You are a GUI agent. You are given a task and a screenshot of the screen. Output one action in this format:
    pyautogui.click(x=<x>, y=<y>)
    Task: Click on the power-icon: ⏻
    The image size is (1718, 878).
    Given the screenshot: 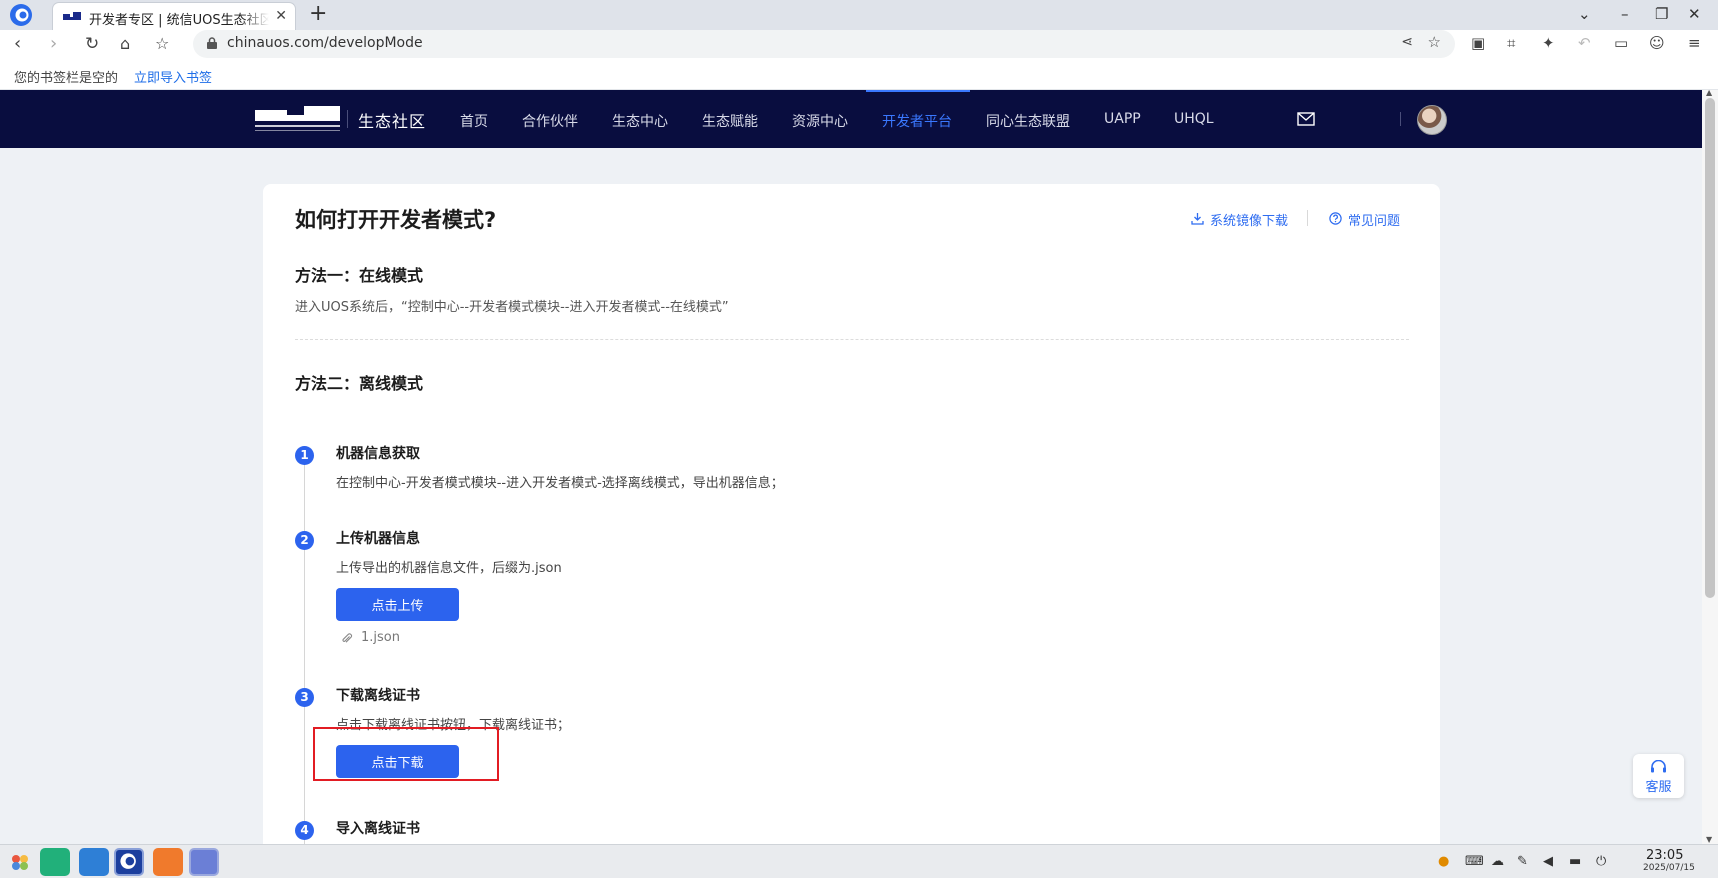 What is the action you would take?
    pyautogui.click(x=1601, y=861)
    